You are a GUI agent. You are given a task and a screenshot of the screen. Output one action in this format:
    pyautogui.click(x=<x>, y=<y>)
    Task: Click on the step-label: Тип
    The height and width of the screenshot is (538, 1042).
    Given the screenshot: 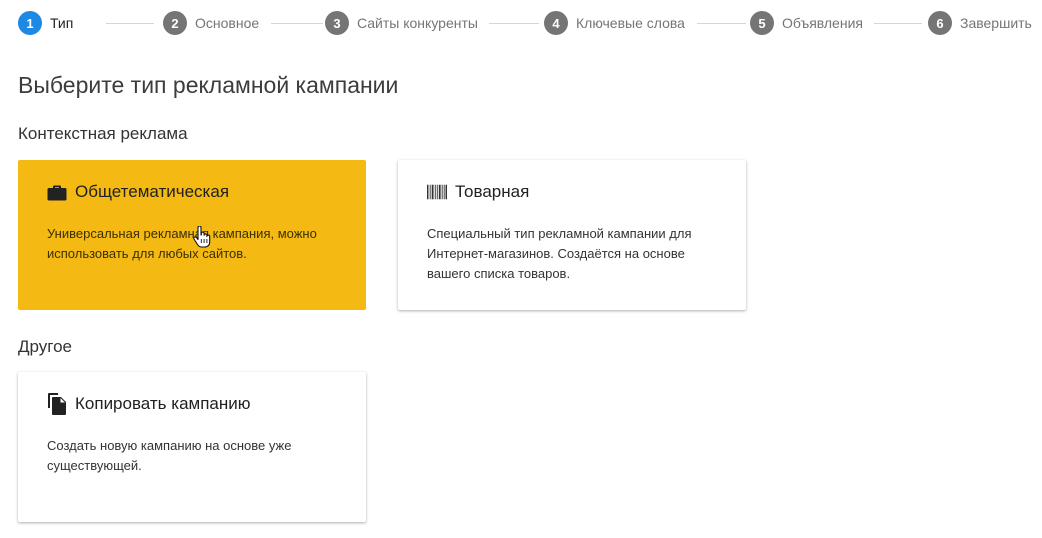 What is the action you would take?
    pyautogui.click(x=62, y=23)
    